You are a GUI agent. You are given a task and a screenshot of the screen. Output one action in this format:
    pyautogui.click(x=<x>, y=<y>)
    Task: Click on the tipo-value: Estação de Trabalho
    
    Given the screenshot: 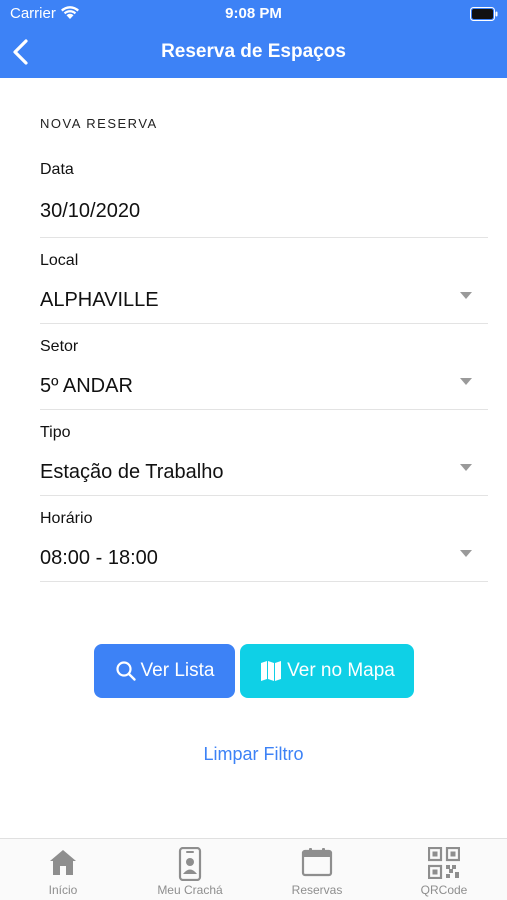 What is the action you would take?
    pyautogui.click(x=132, y=472)
    